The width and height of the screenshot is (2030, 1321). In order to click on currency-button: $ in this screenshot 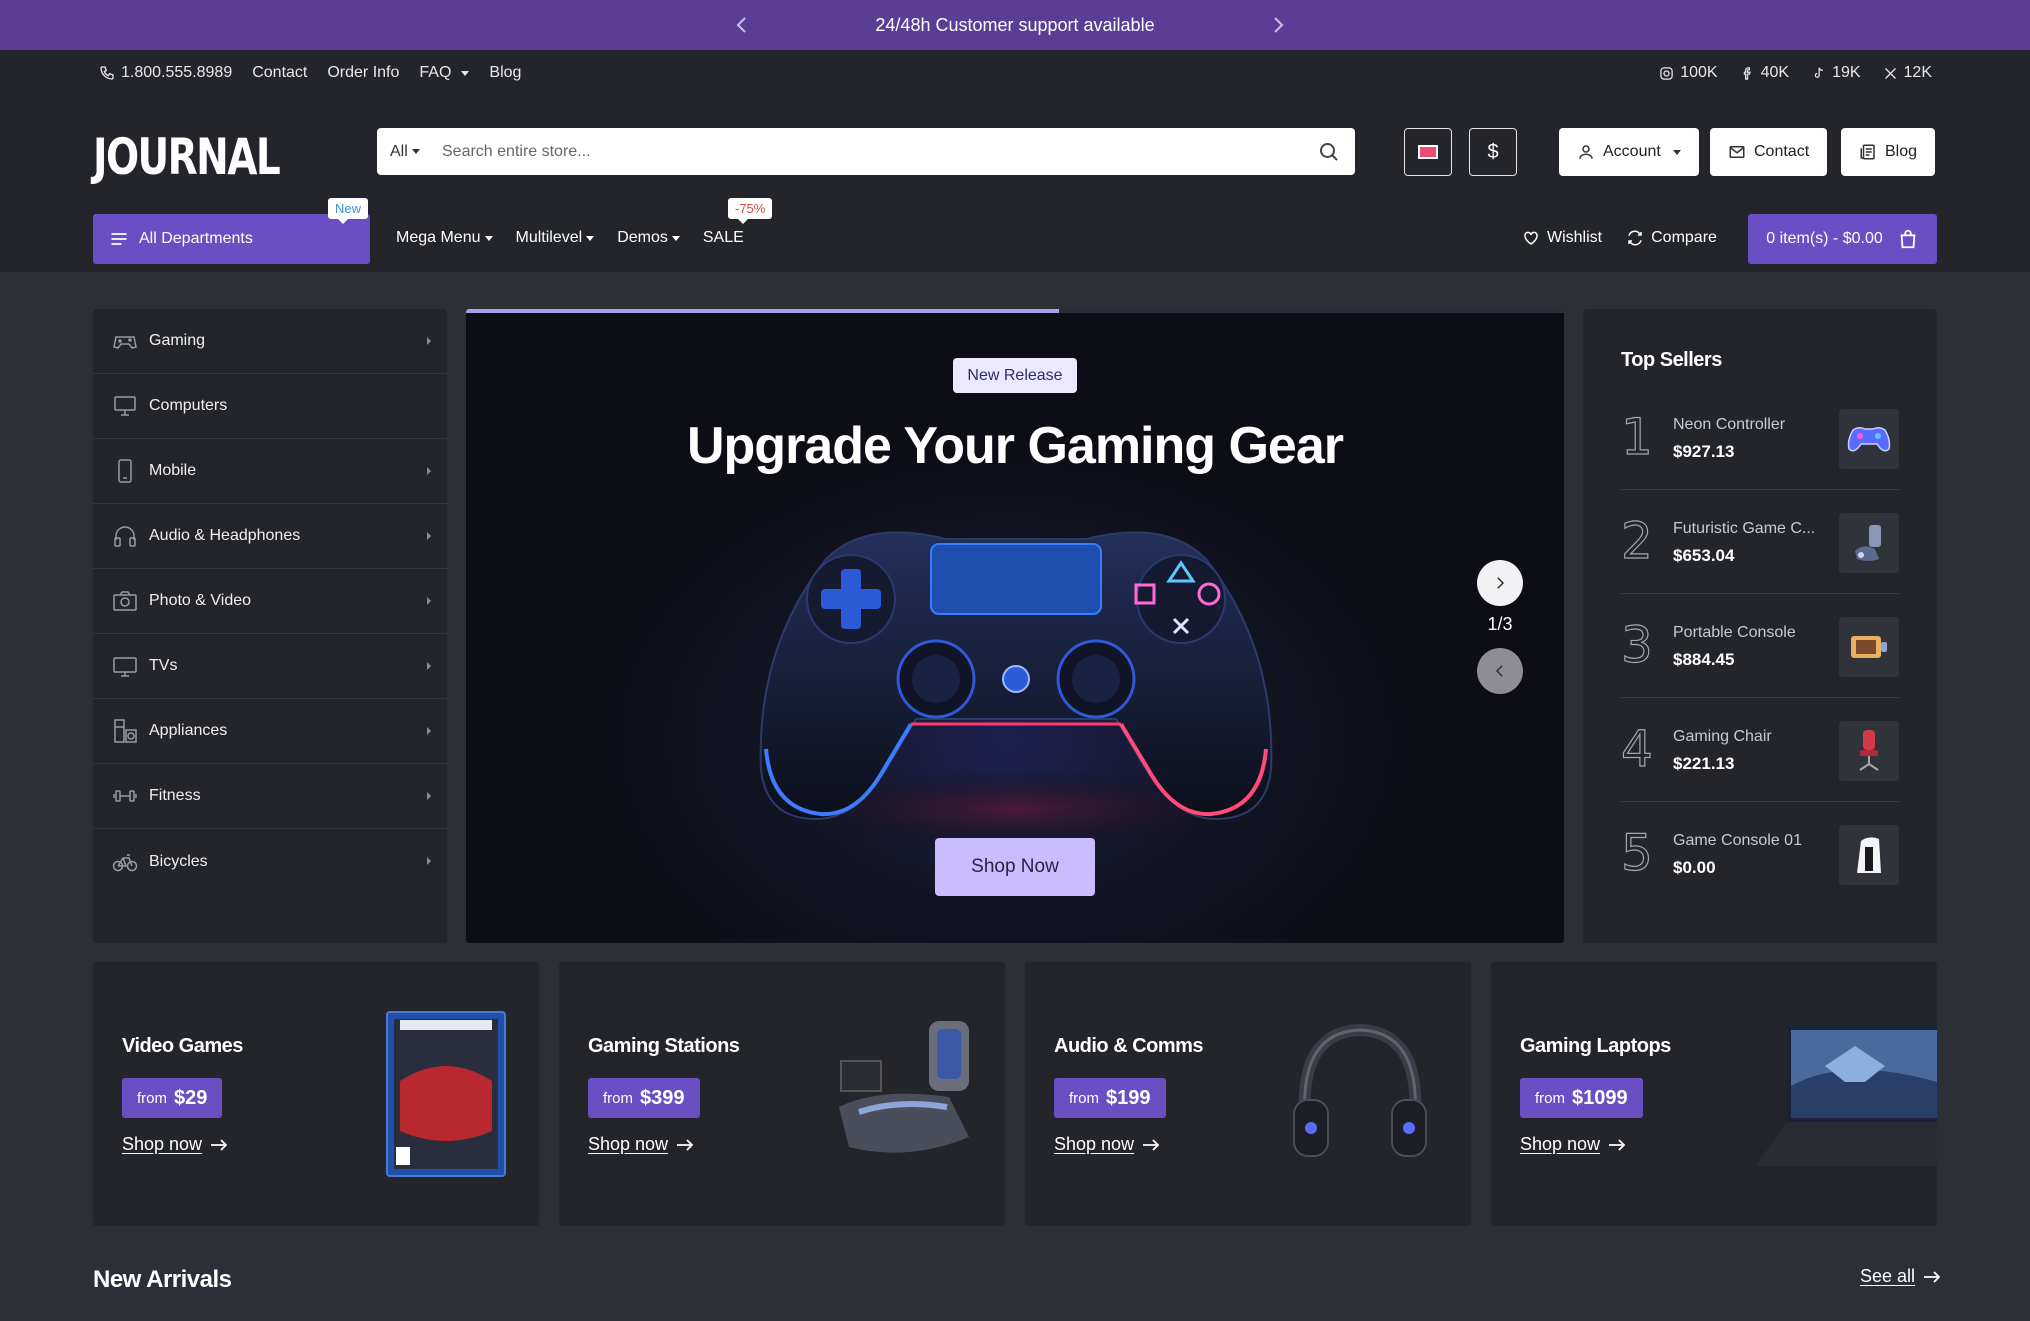, I will do `click(1493, 152)`.